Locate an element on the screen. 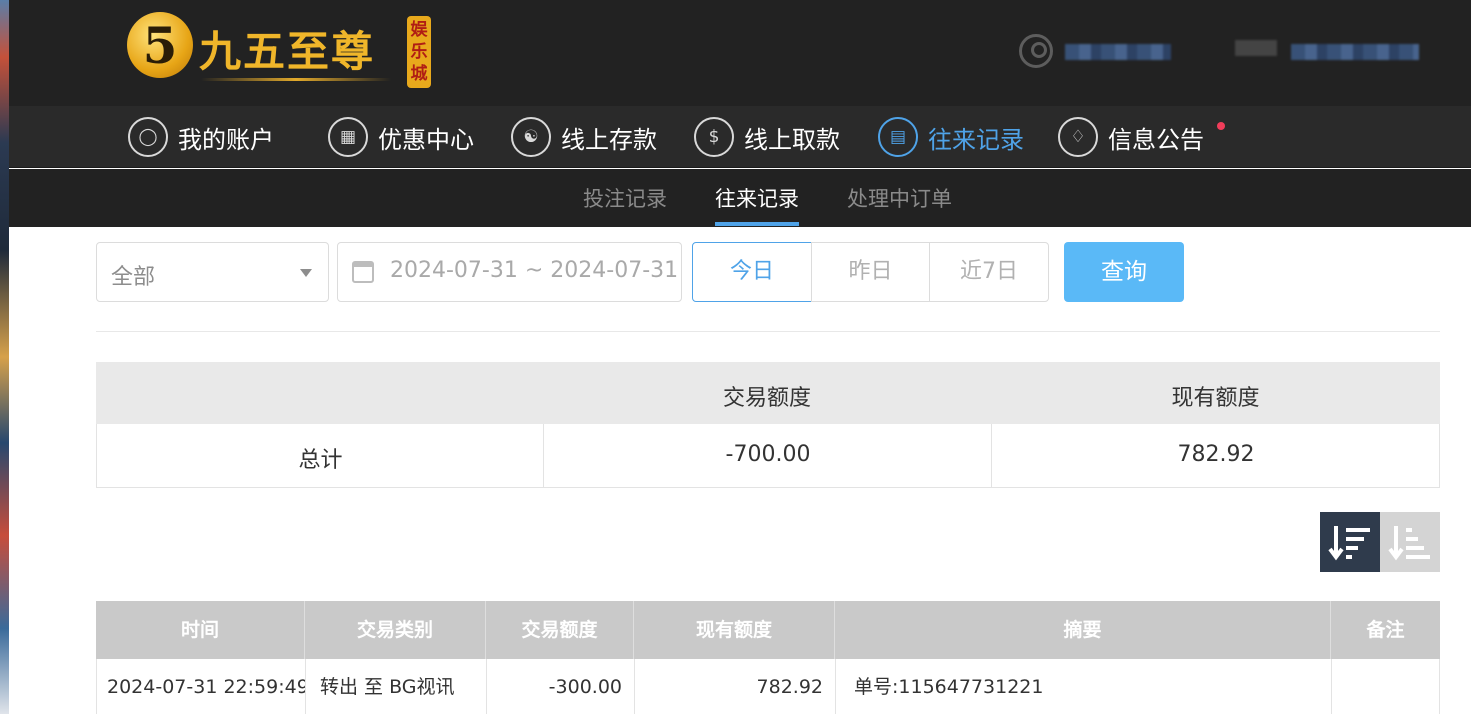  active-tab-indicator is located at coordinates (757, 224).